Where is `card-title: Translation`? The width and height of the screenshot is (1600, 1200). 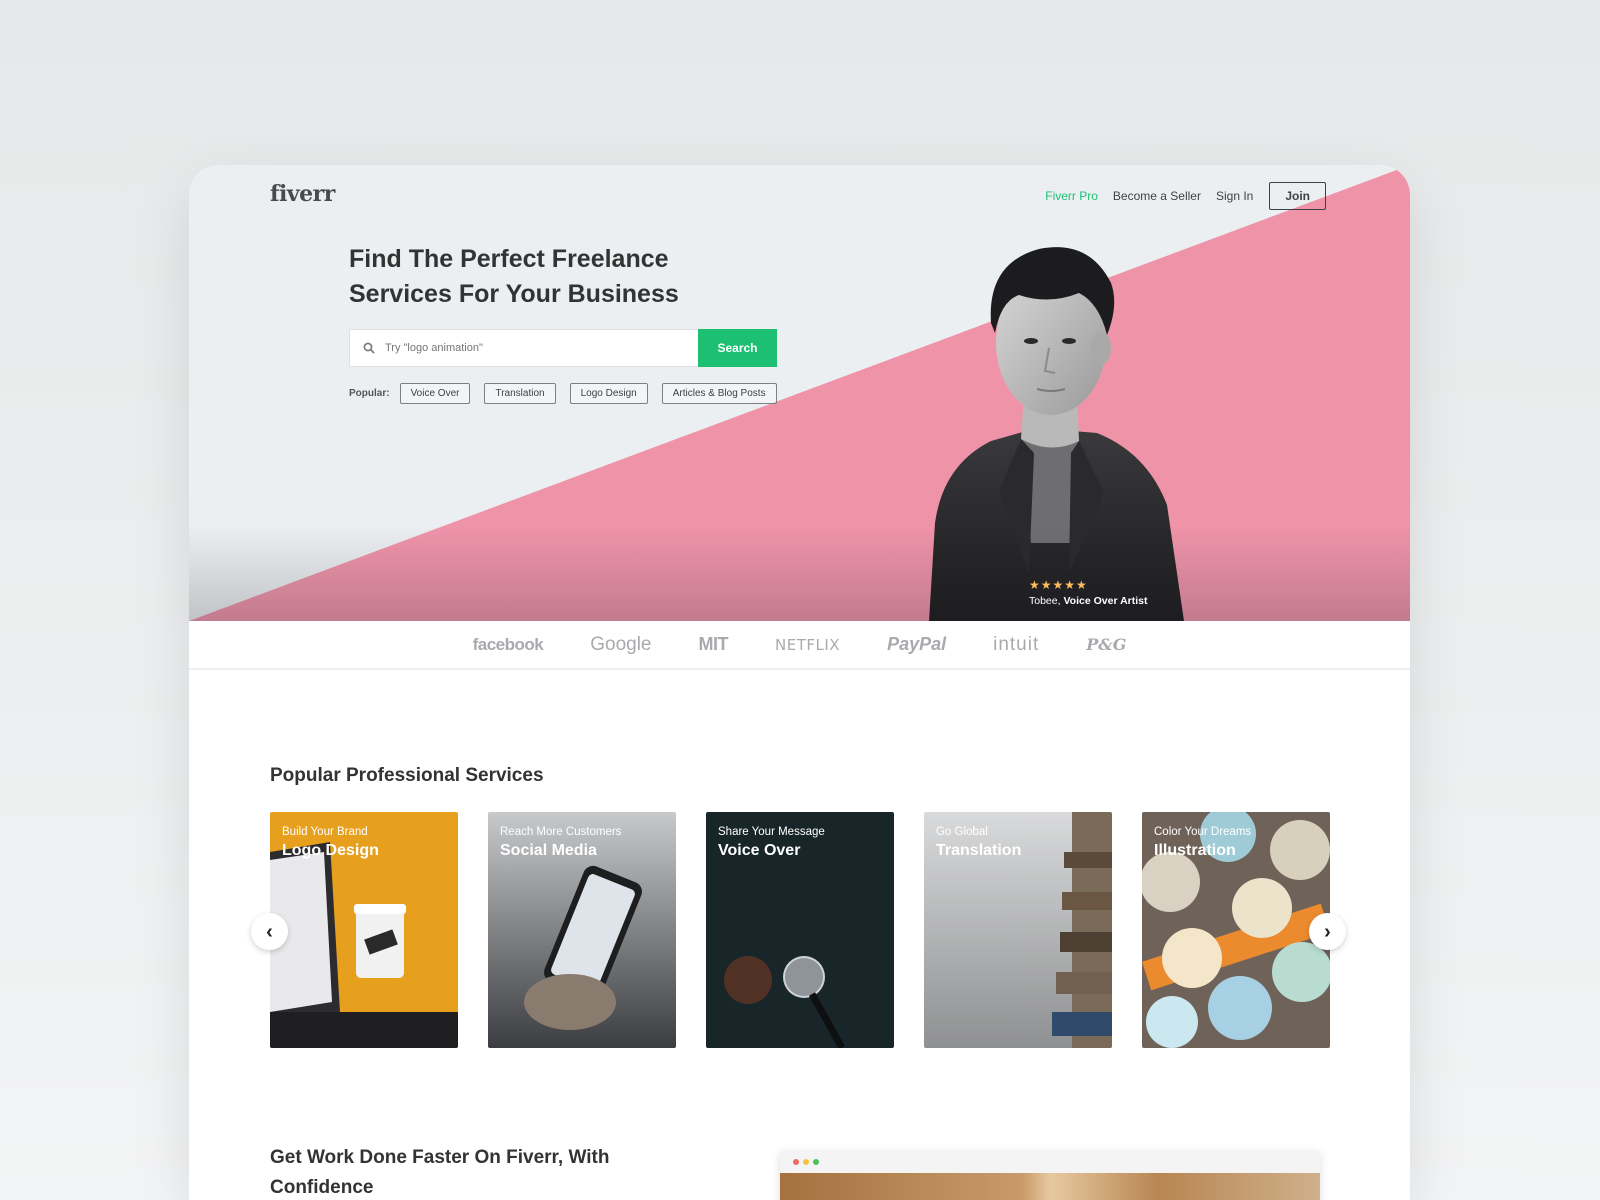
card-title: Translation is located at coordinates (979, 850).